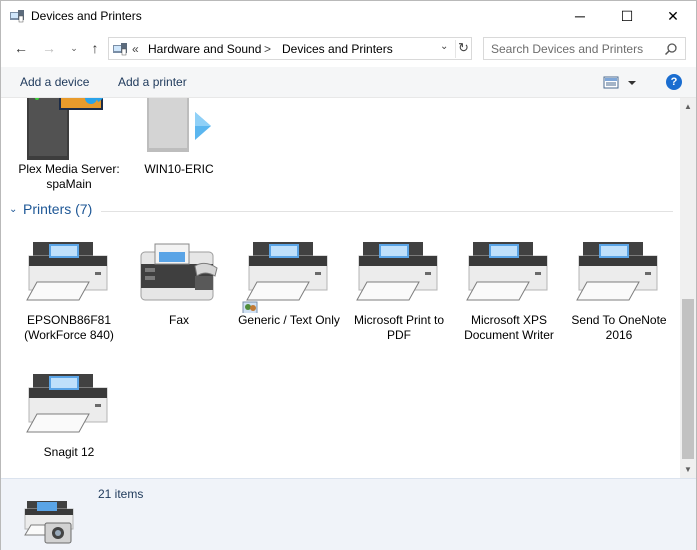 This screenshot has height=550, width=697. I want to click on close-button: ✕, so click(673, 16).